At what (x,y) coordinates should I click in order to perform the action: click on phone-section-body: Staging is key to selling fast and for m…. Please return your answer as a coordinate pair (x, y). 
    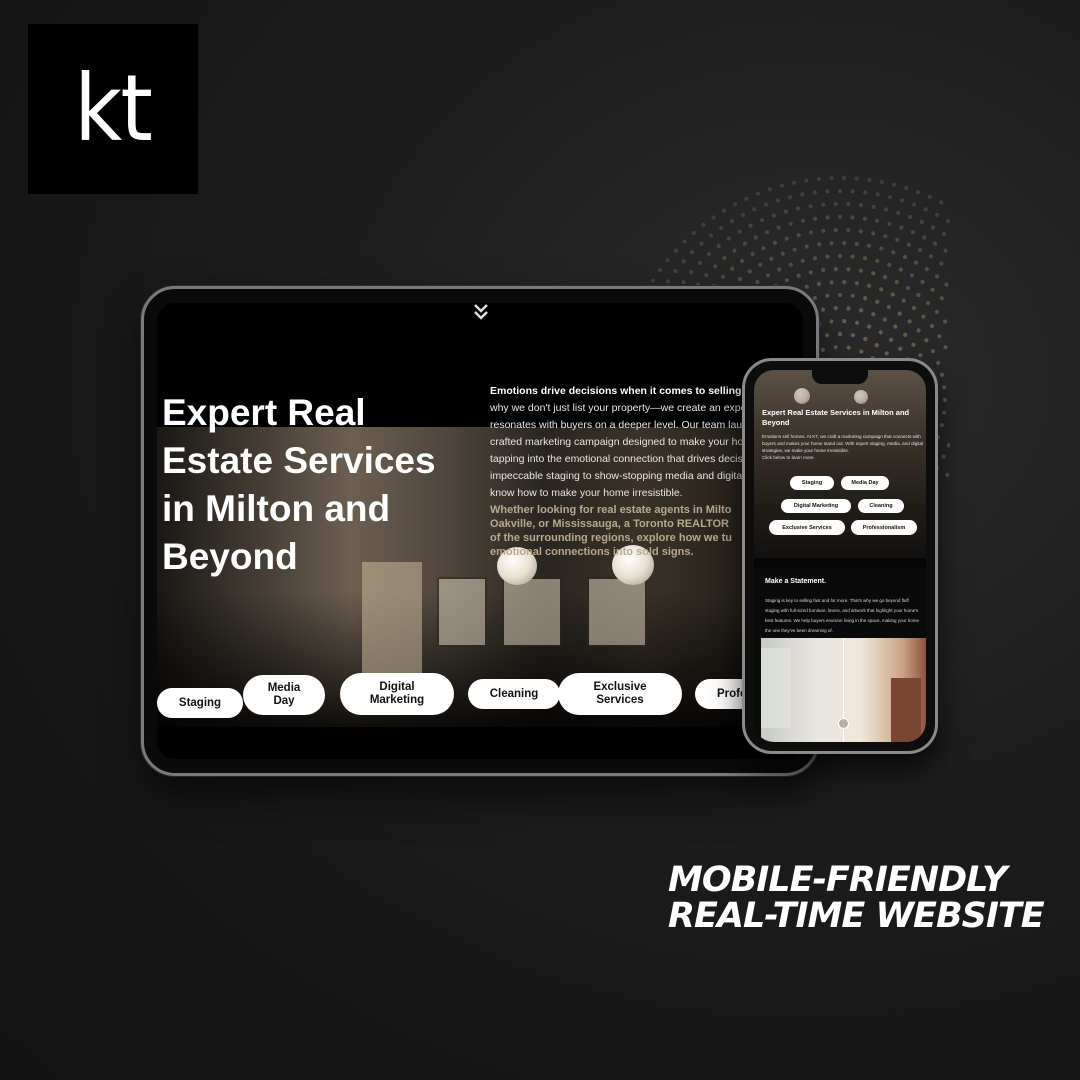
    Looking at the image, I should click on (842, 615).